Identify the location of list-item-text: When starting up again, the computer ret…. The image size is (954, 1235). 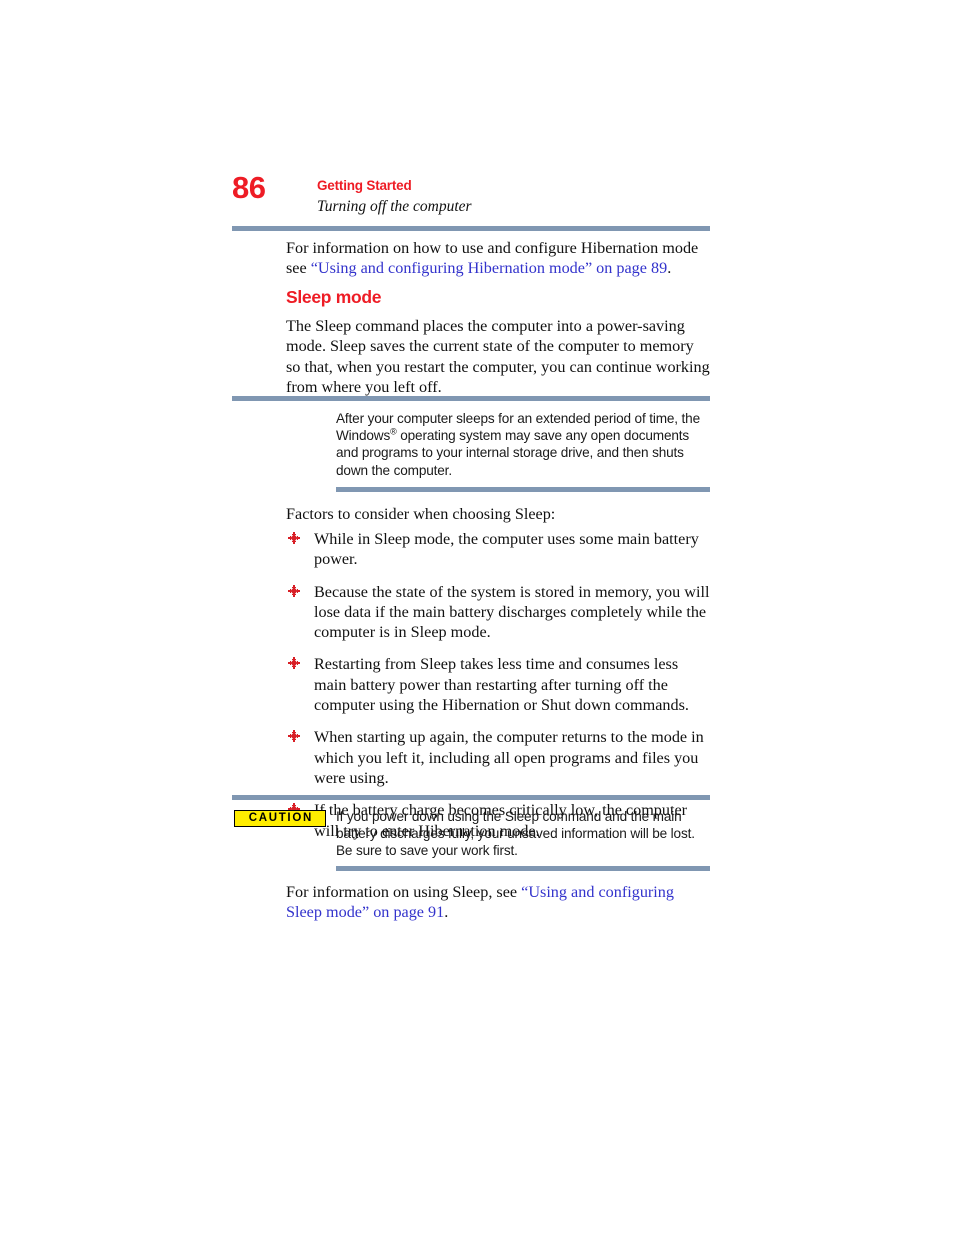
(509, 757).